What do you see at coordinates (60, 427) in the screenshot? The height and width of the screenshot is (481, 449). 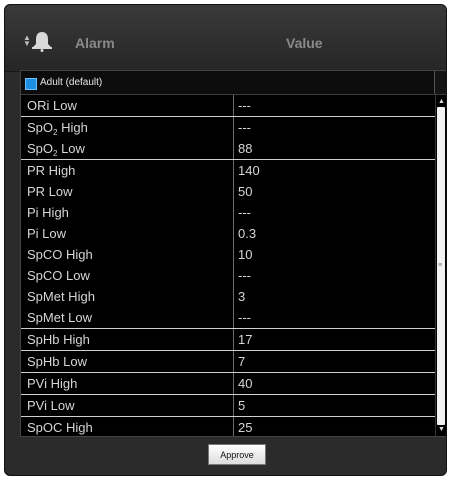 I see `alarm-name-text: SpOC High` at bounding box center [60, 427].